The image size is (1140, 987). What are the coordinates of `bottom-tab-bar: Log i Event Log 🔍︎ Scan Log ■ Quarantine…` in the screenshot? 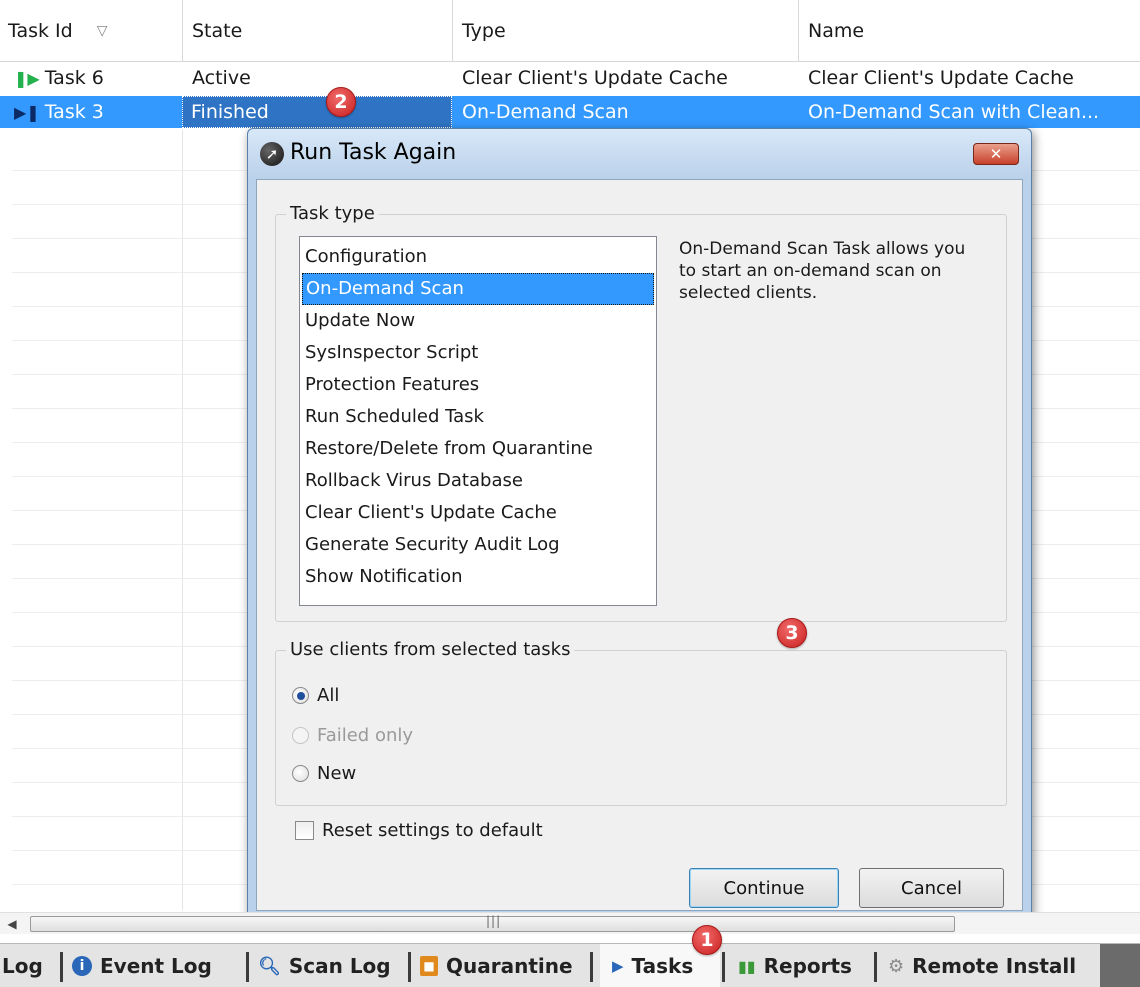 It's located at (570, 965).